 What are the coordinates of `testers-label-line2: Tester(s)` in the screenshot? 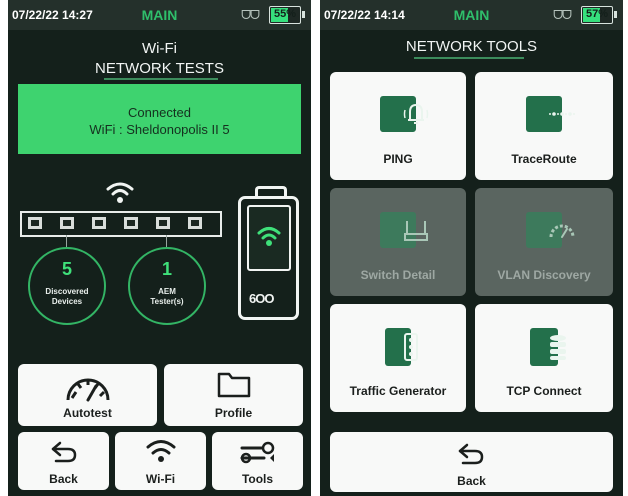 It's located at (167, 301).